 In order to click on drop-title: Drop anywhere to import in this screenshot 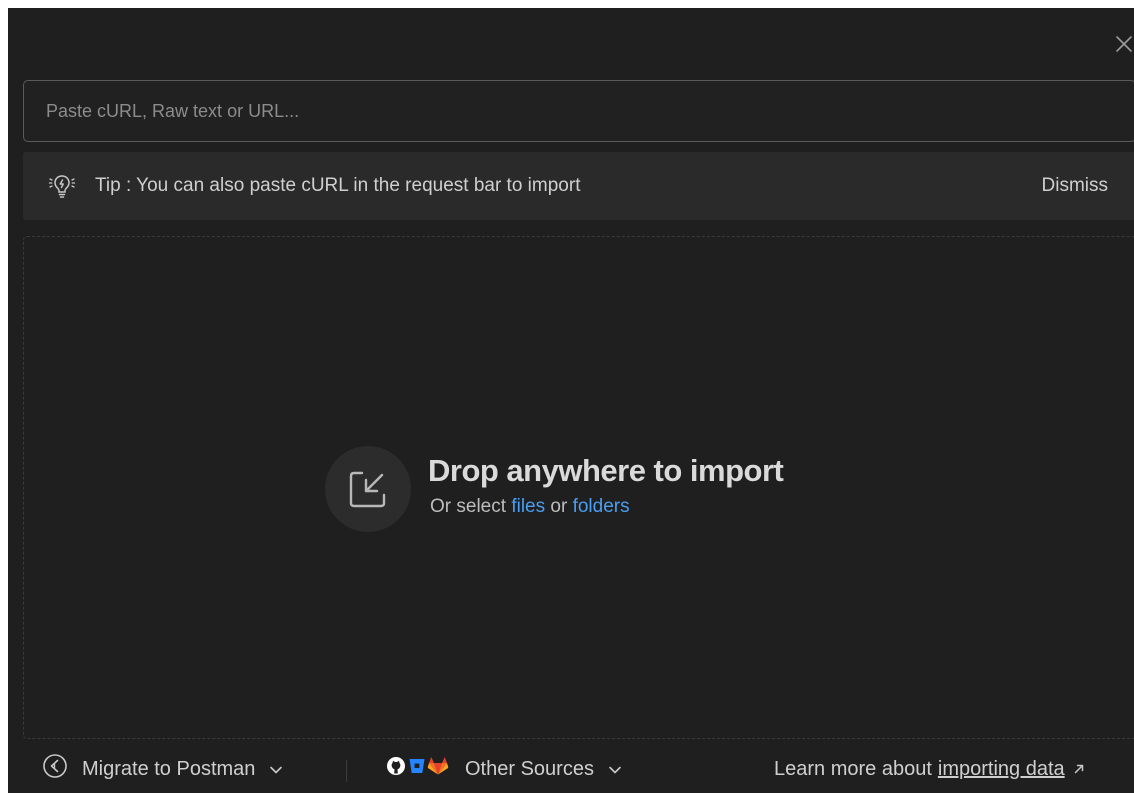, I will do `click(606, 470)`.